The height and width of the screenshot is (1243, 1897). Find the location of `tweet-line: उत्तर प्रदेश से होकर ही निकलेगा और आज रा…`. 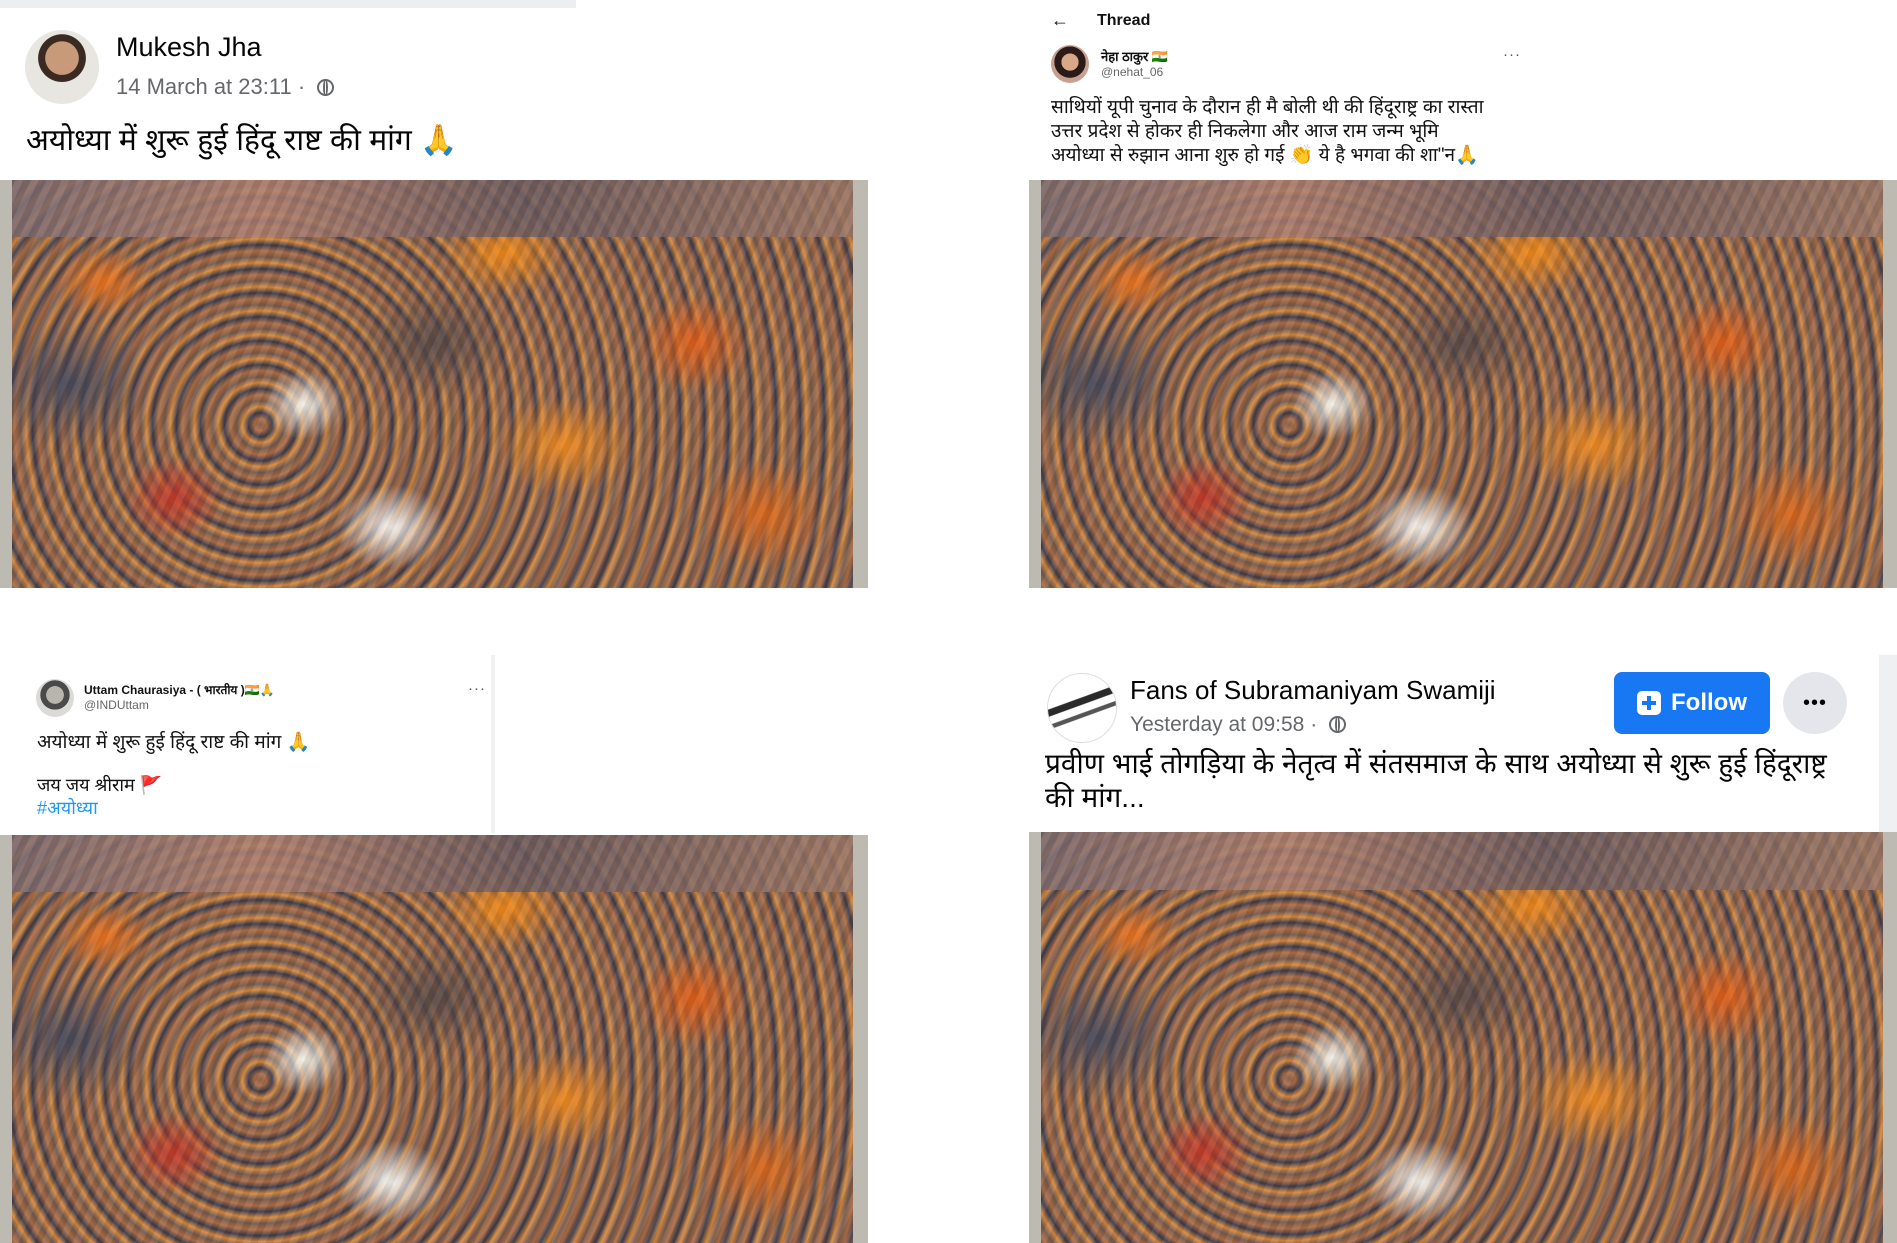

tweet-line: उत्तर प्रदेश से होकर ही निकलेगा और आज रा… is located at coordinates (1245, 131).